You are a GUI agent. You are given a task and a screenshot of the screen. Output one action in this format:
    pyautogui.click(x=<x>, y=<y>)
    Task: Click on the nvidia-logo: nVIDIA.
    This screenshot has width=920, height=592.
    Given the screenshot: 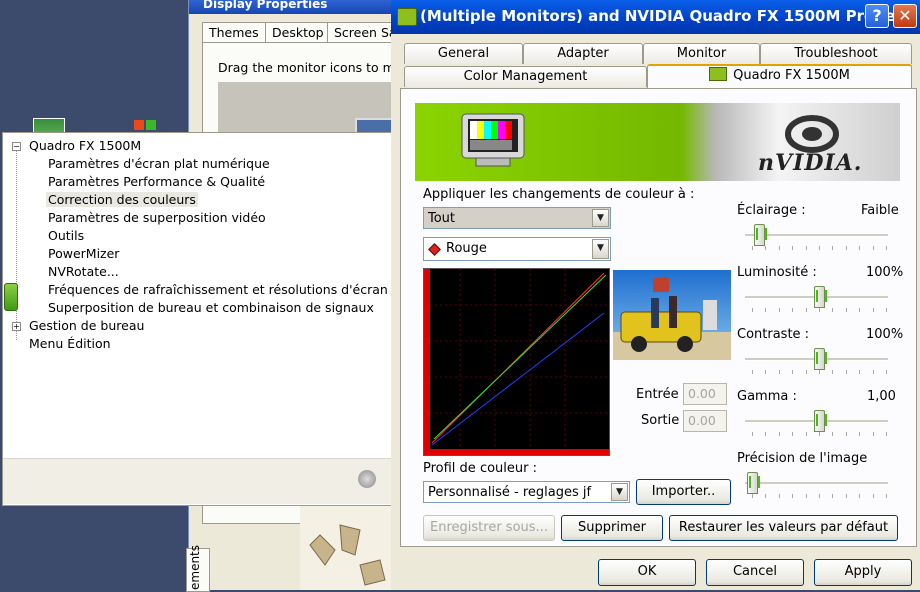 What is the action you would take?
    pyautogui.click(x=815, y=142)
    